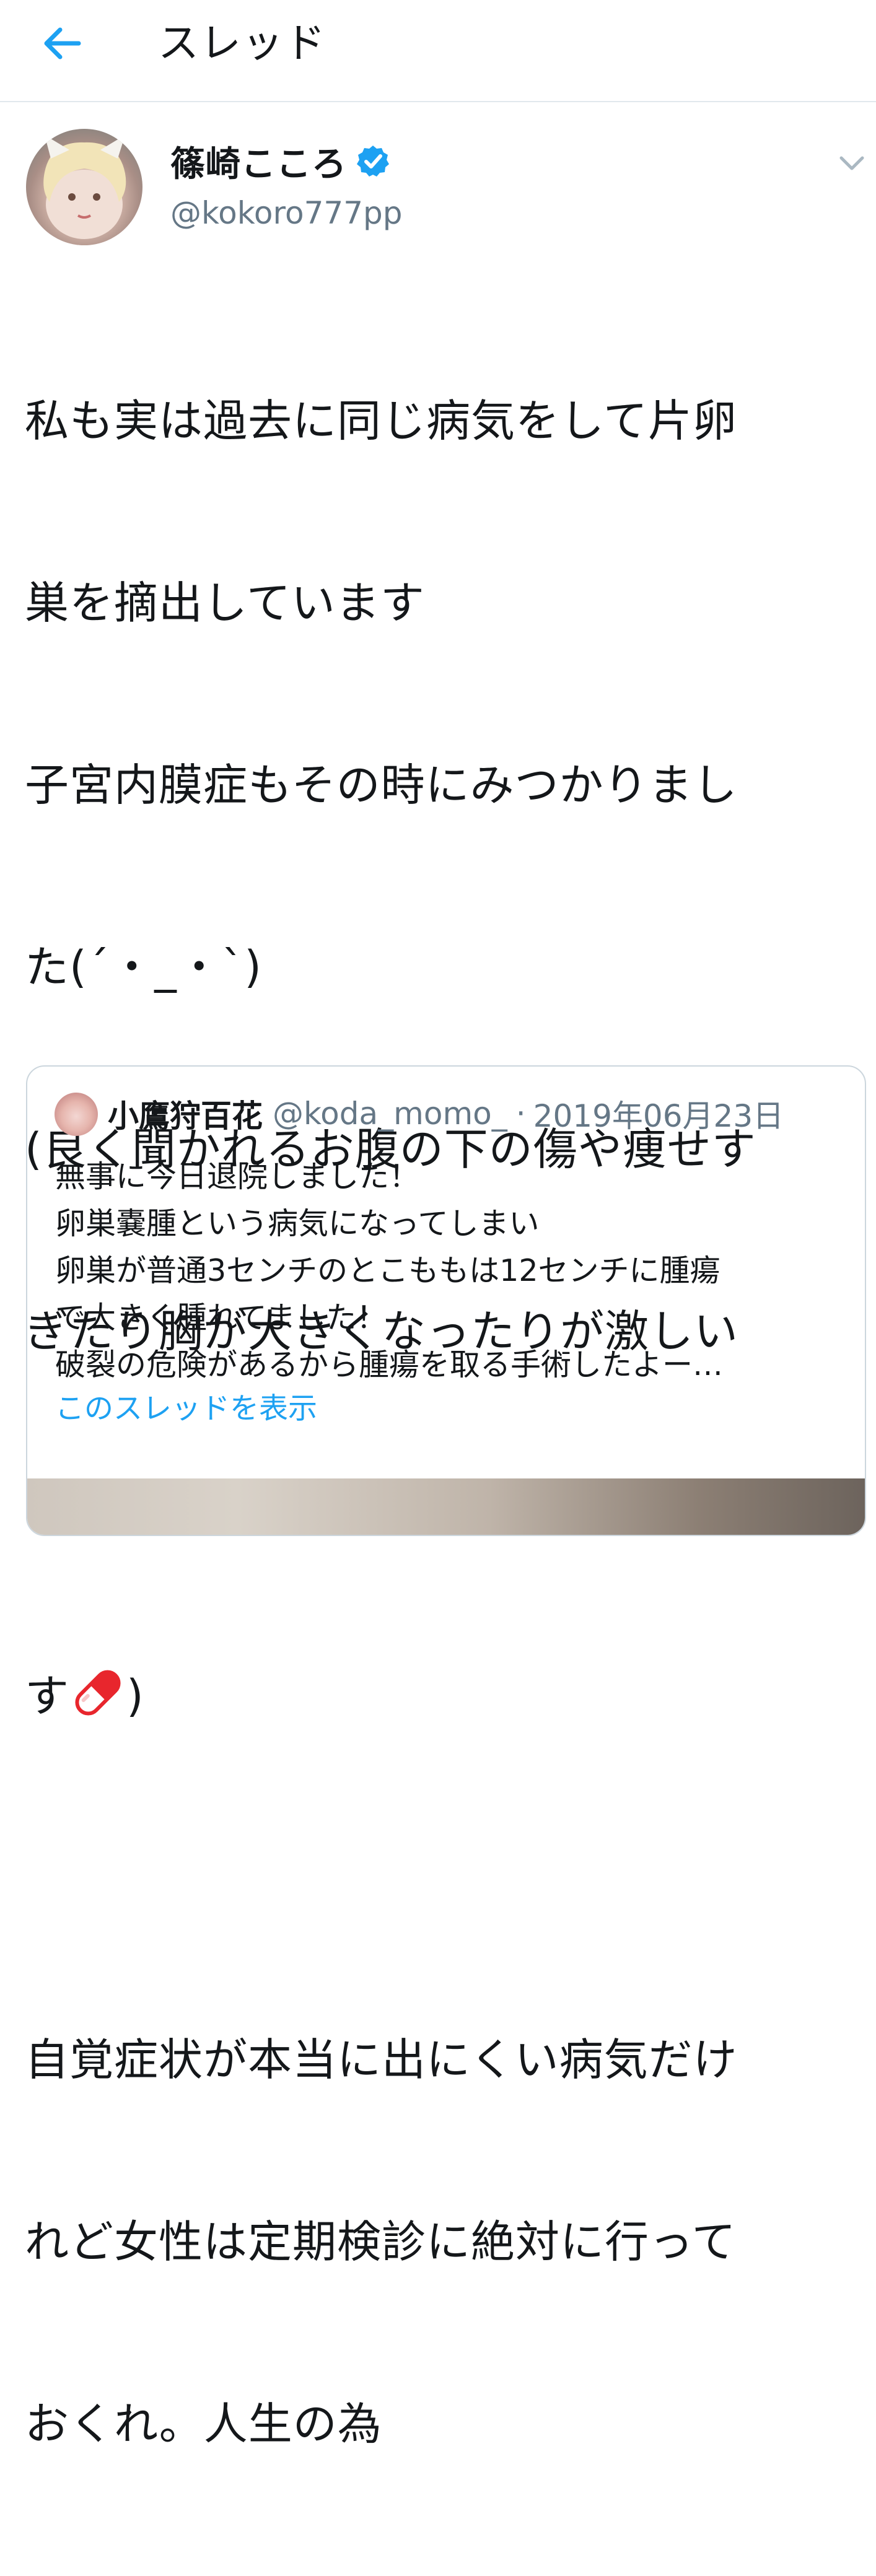  What do you see at coordinates (388, 1270) in the screenshot?
I see `quote-line: 卵巣が普通3センチのとこももは12センチに腫瘍` at bounding box center [388, 1270].